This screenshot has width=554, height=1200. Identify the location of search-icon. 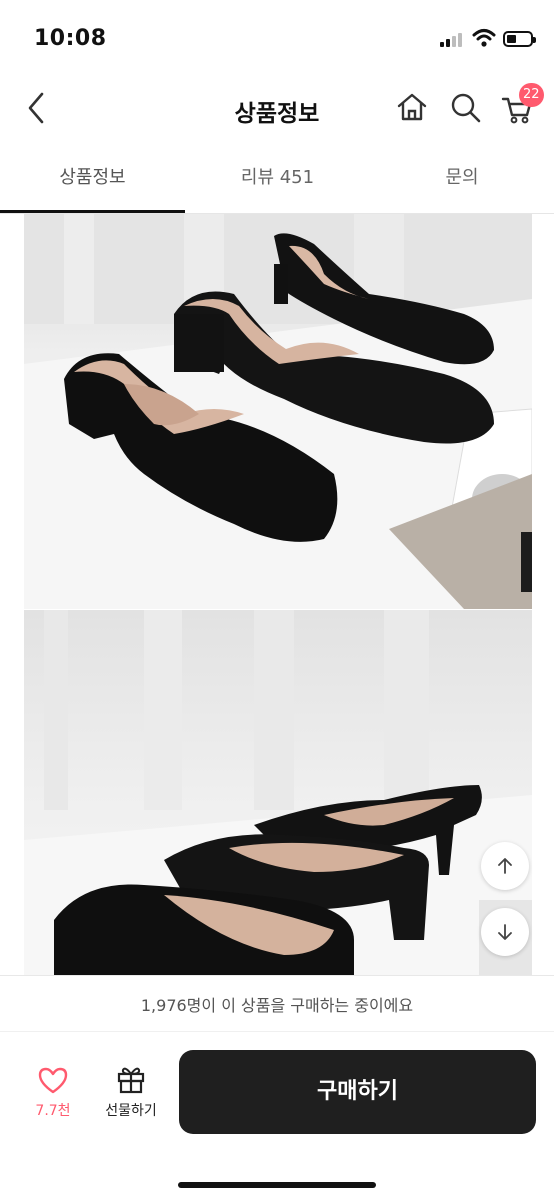
(466, 108).